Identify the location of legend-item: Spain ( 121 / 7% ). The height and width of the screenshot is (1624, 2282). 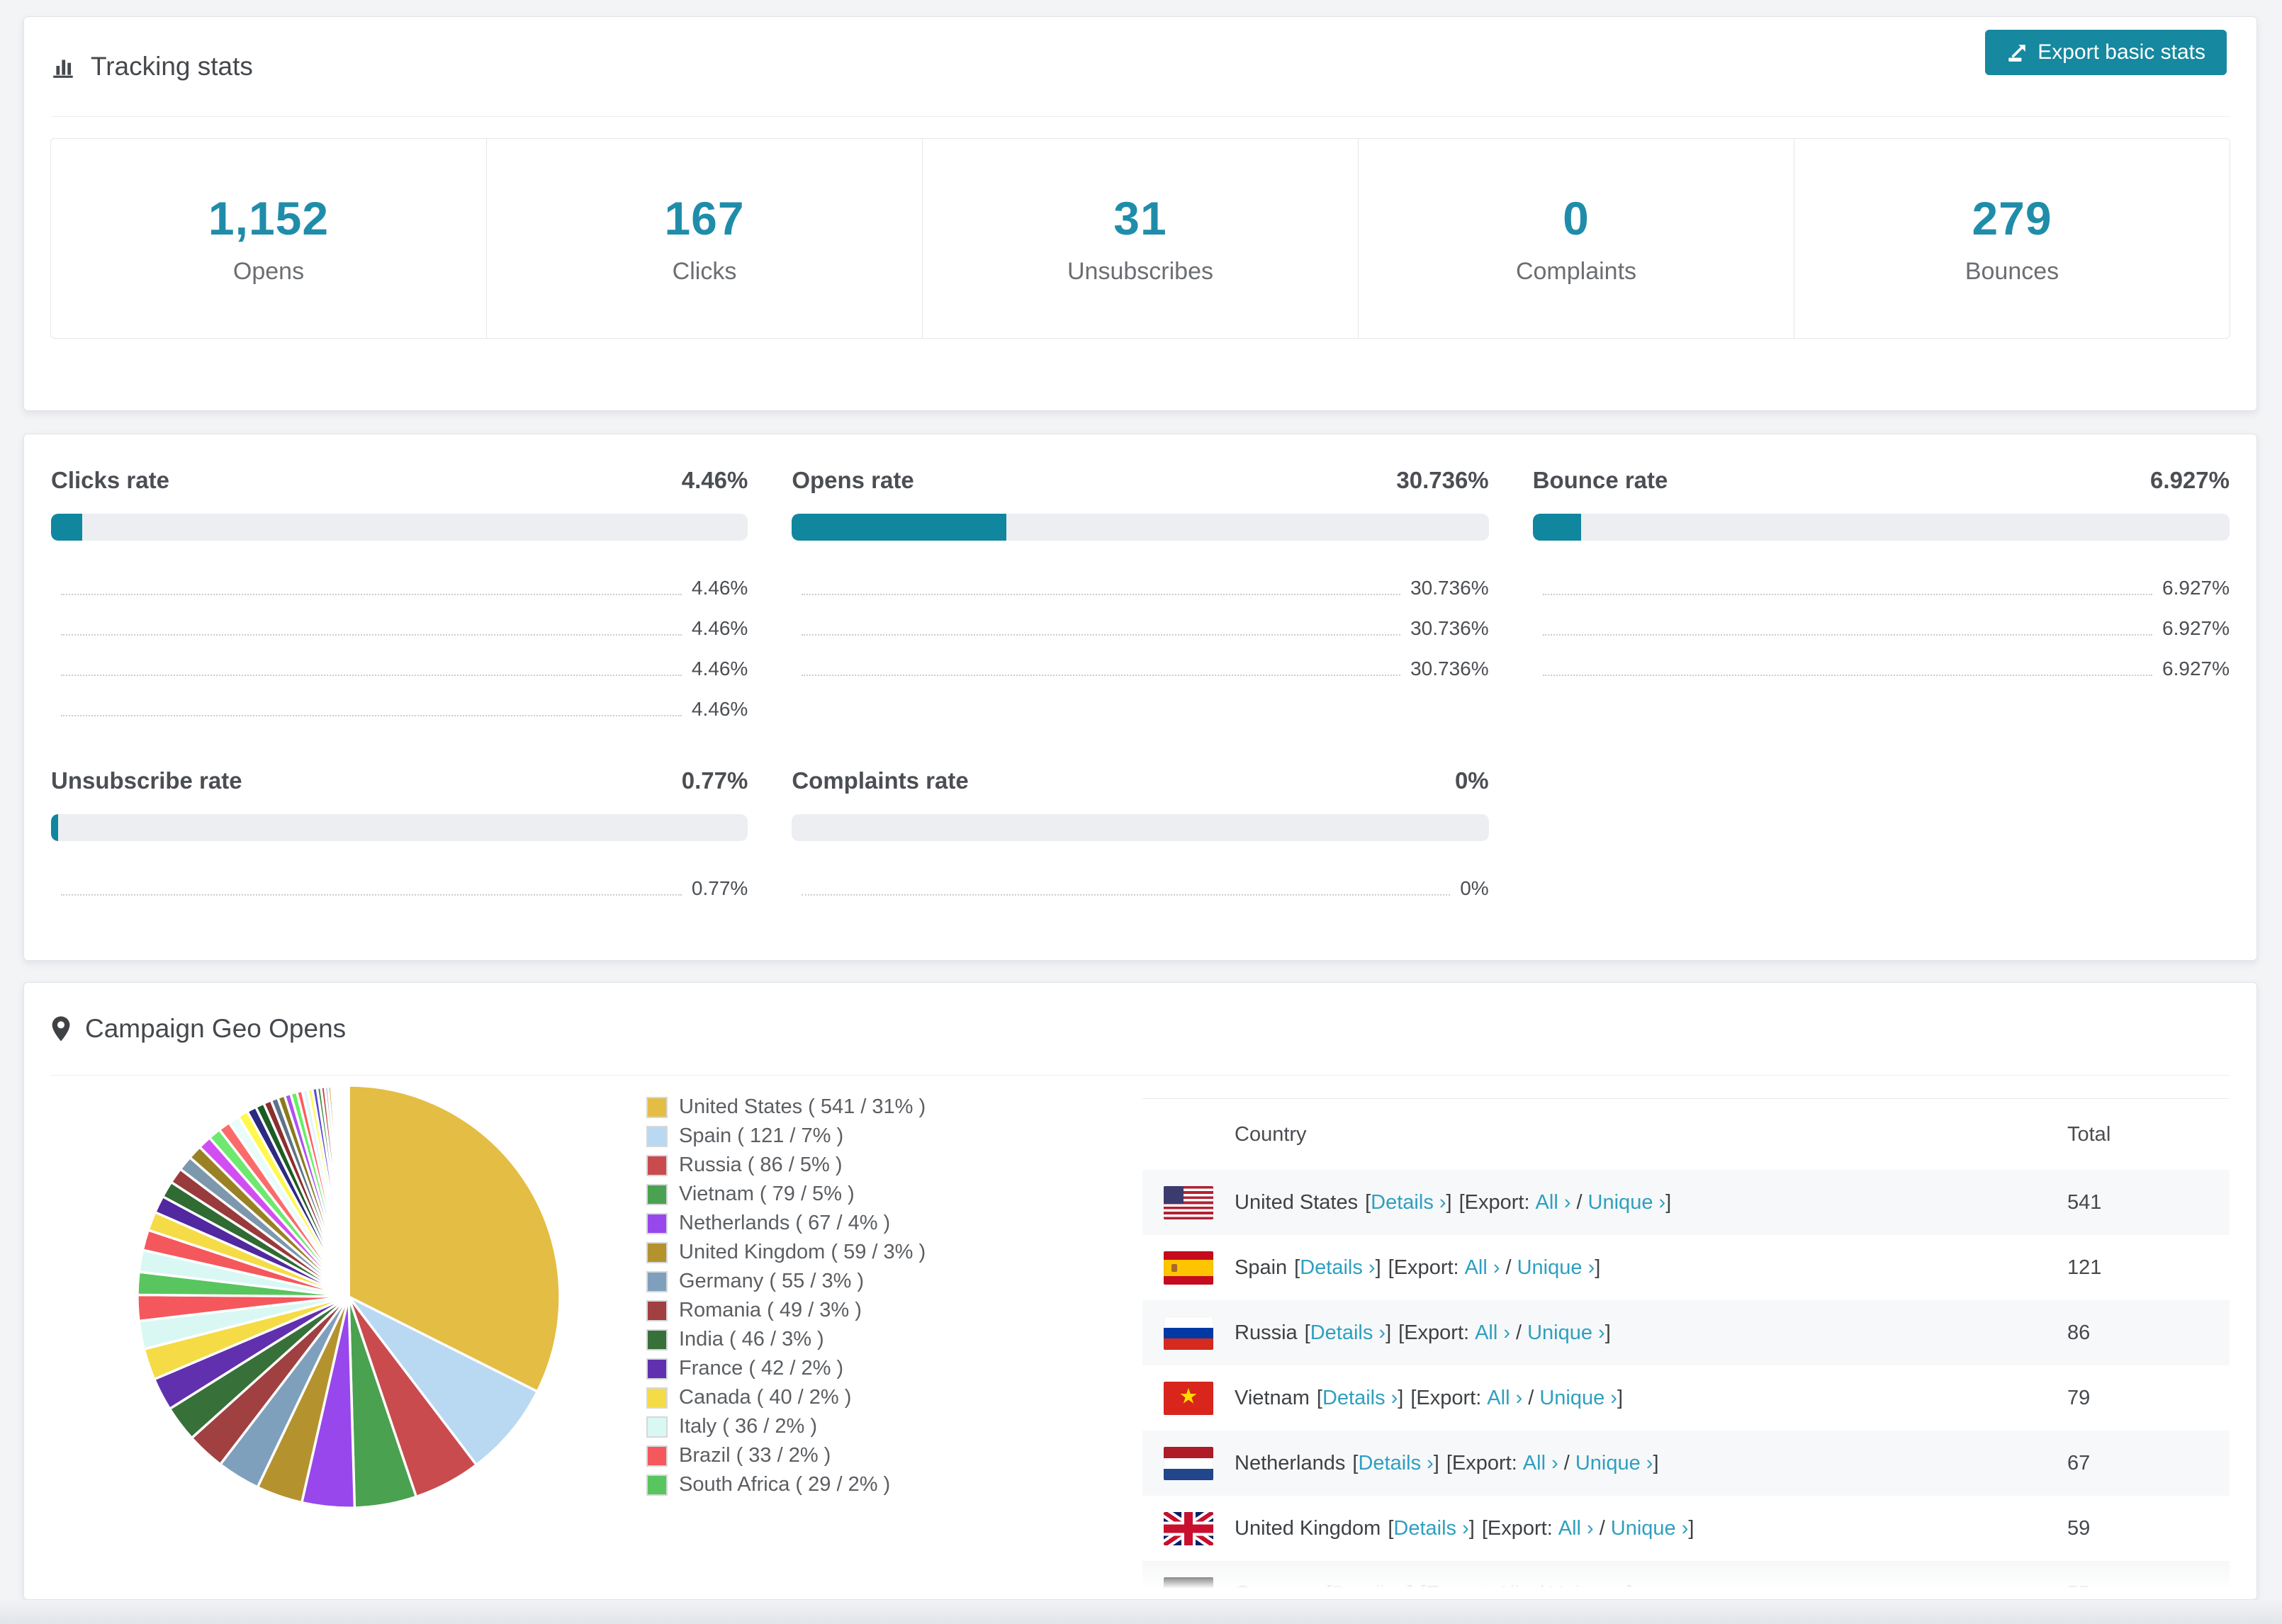
(894, 1136).